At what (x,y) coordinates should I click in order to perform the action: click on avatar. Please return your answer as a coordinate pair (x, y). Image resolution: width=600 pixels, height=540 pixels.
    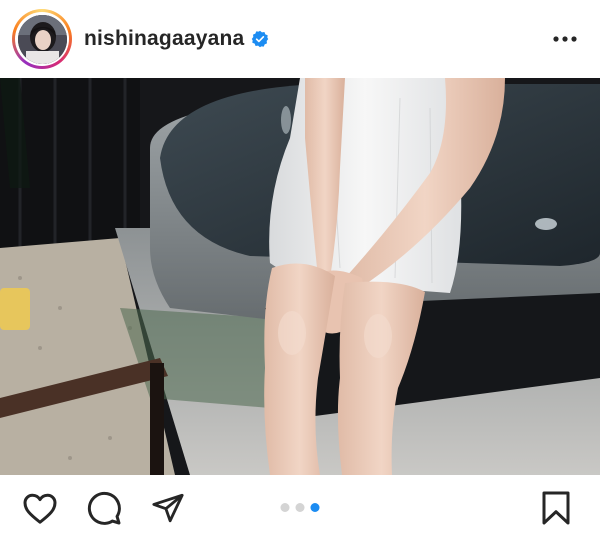
    Looking at the image, I should click on (42, 39).